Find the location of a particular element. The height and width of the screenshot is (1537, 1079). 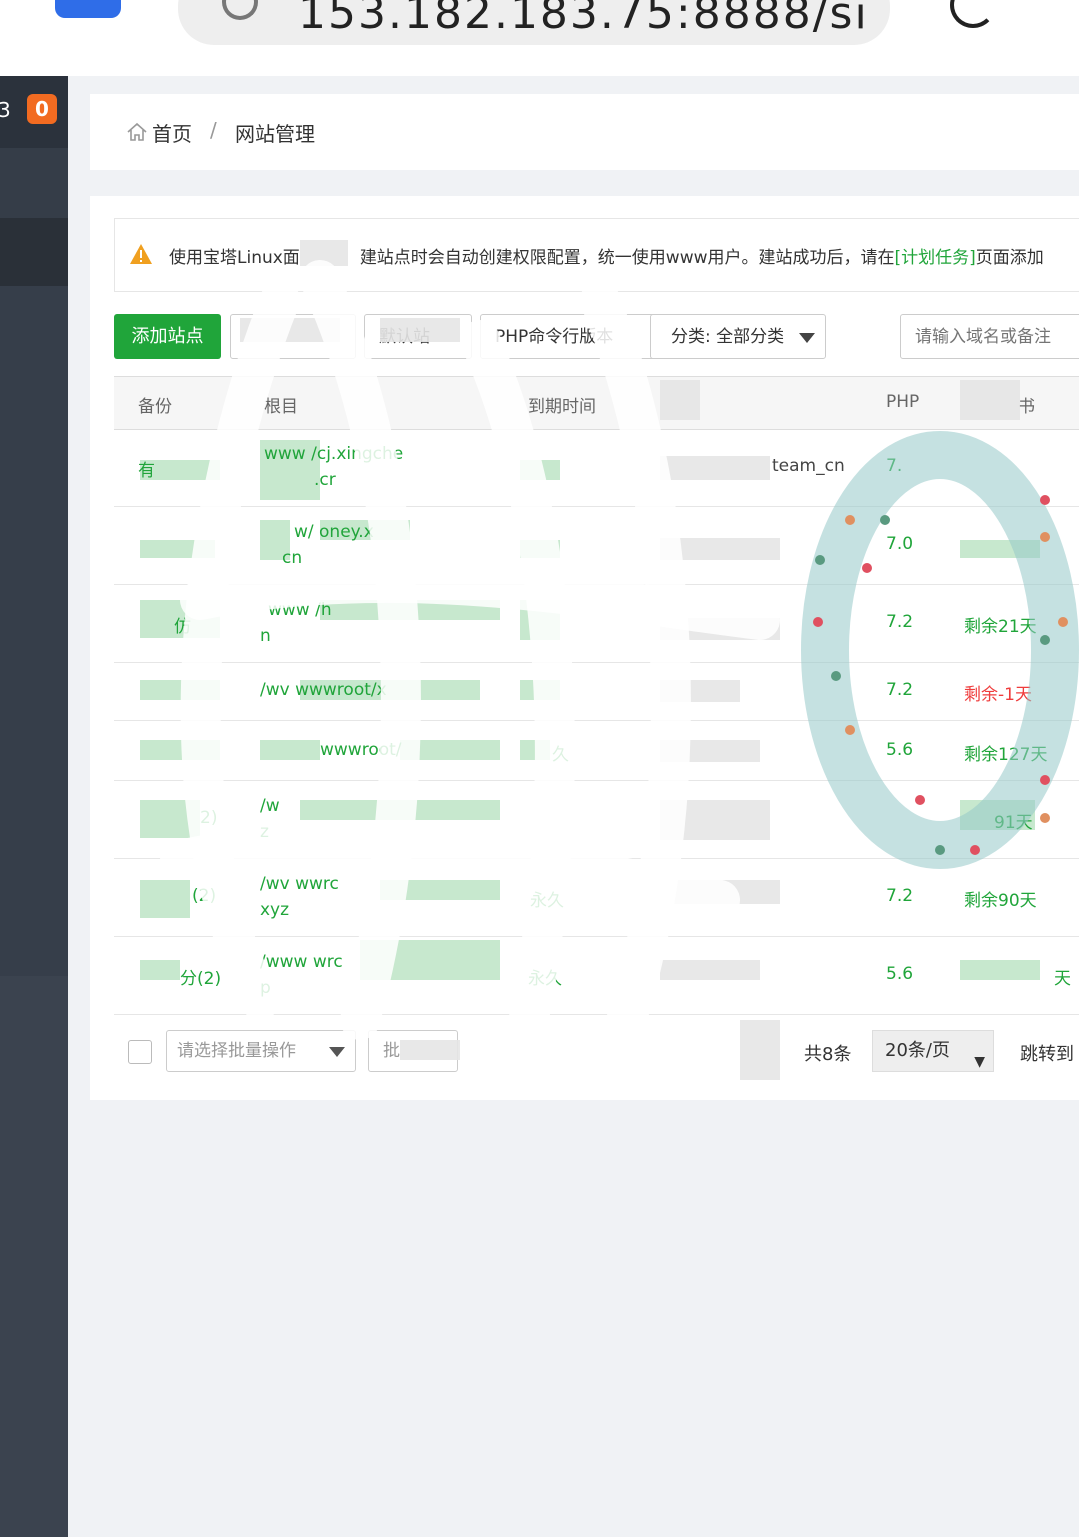

row-ssl: 91天 is located at coordinates (1013, 820).